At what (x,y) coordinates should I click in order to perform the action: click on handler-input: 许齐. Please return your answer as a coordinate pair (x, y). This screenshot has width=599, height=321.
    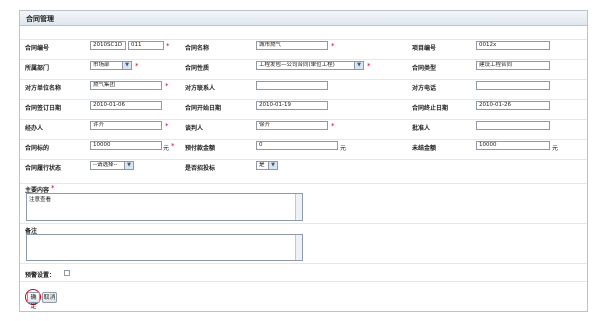
    Looking at the image, I should click on (126, 125).